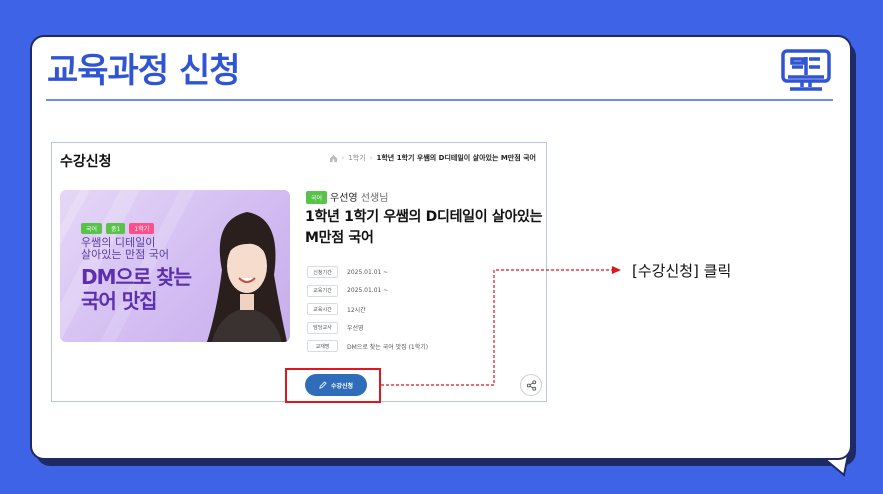  Describe the element at coordinates (119, 301) in the screenshot. I see `thumbnail-headline2: 국어 맛집` at that location.